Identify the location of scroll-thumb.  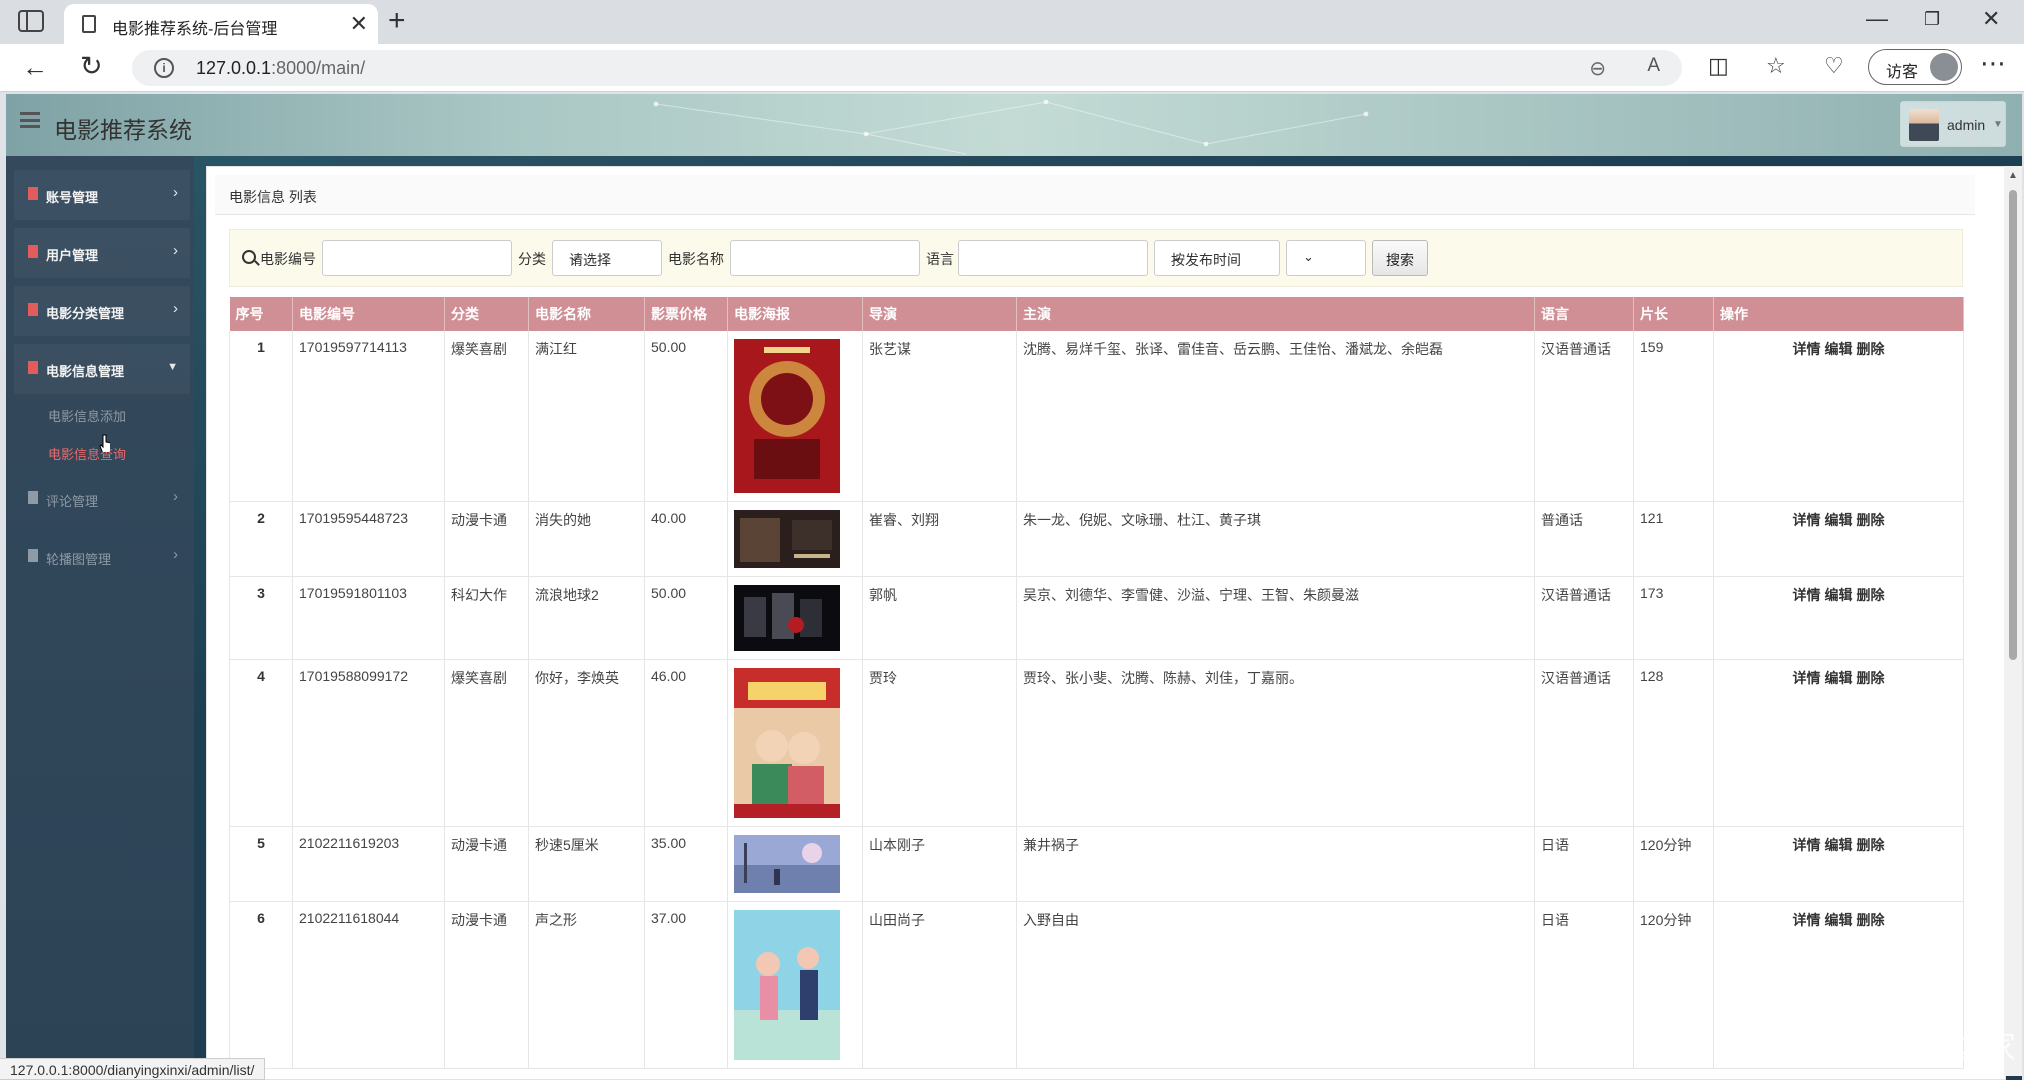
(2013, 425).